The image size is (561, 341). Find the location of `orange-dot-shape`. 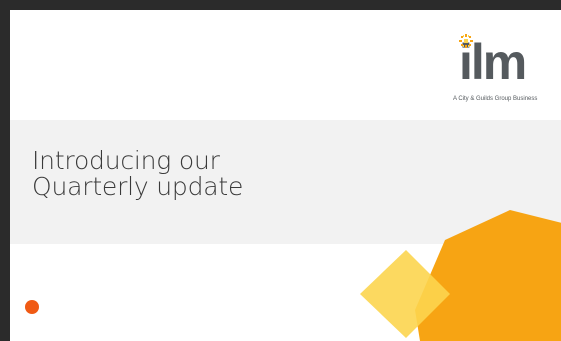

orange-dot-shape is located at coordinates (32, 307).